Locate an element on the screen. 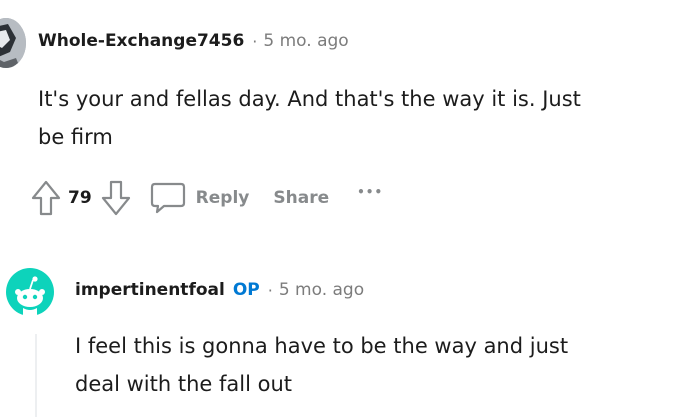 The height and width of the screenshot is (417, 700). reply-button-label: Reply is located at coordinates (222, 198).